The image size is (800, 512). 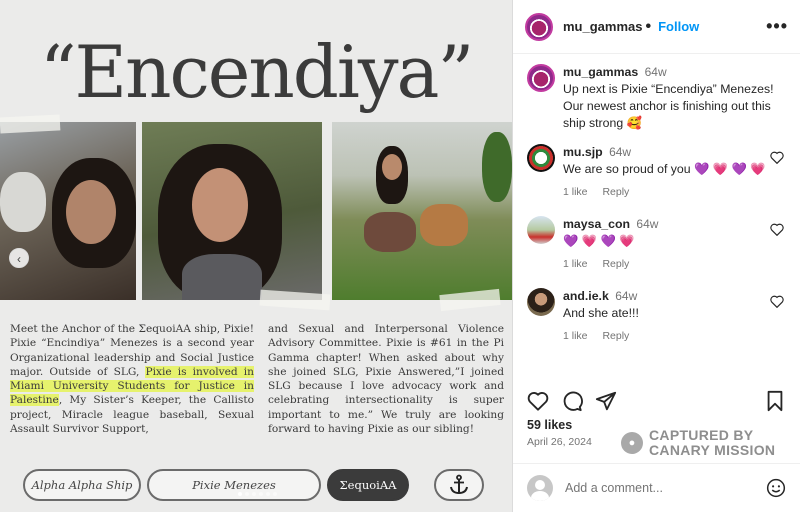 What do you see at coordinates (559, 442) in the screenshot?
I see `post-date: April 26, 2024` at bounding box center [559, 442].